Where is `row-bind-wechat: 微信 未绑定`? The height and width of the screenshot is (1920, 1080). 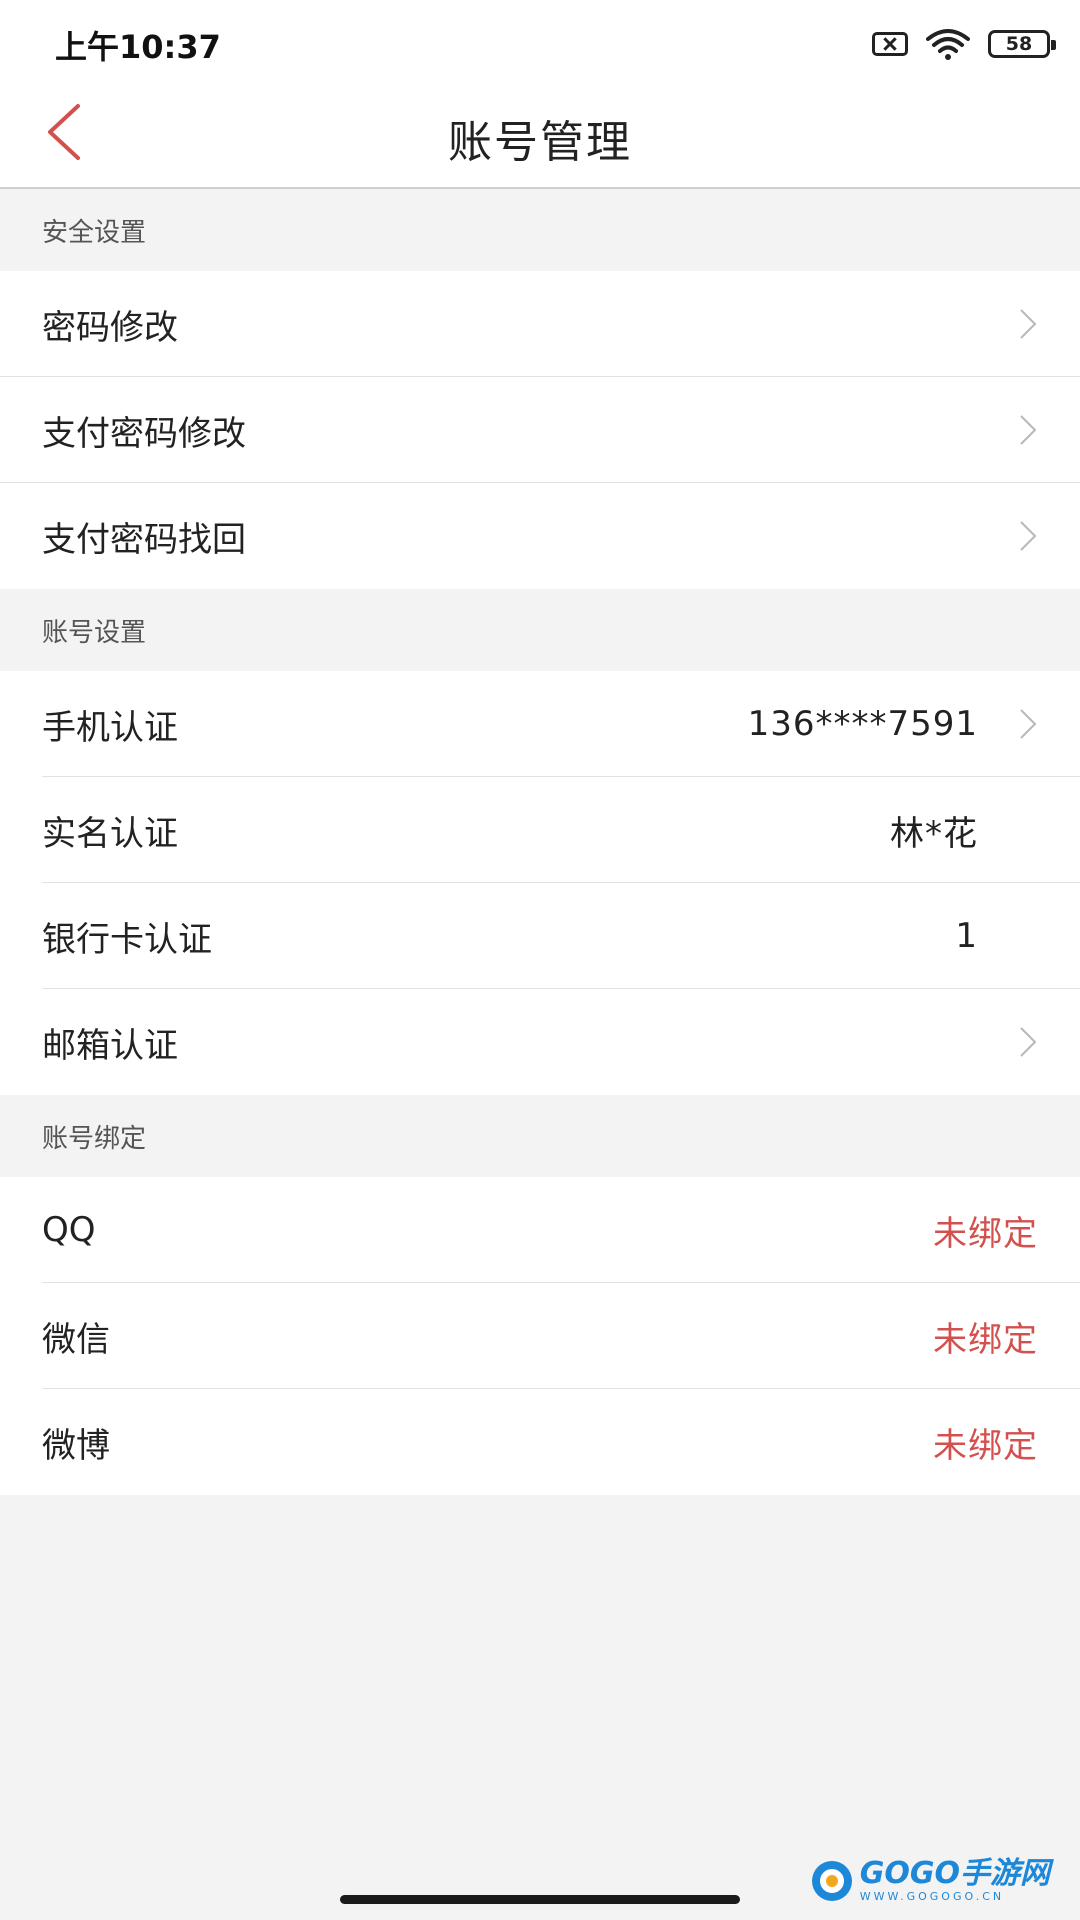 row-bind-wechat: 微信 未绑定 is located at coordinates (540, 1336).